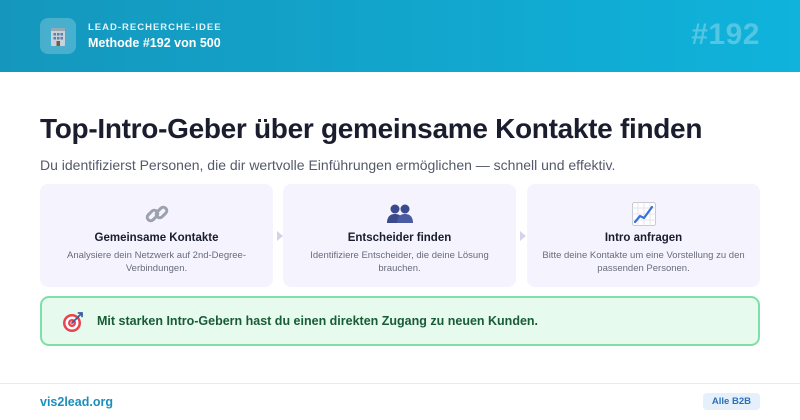  Describe the element at coordinates (156, 214) in the screenshot. I see `link-icon` at that location.